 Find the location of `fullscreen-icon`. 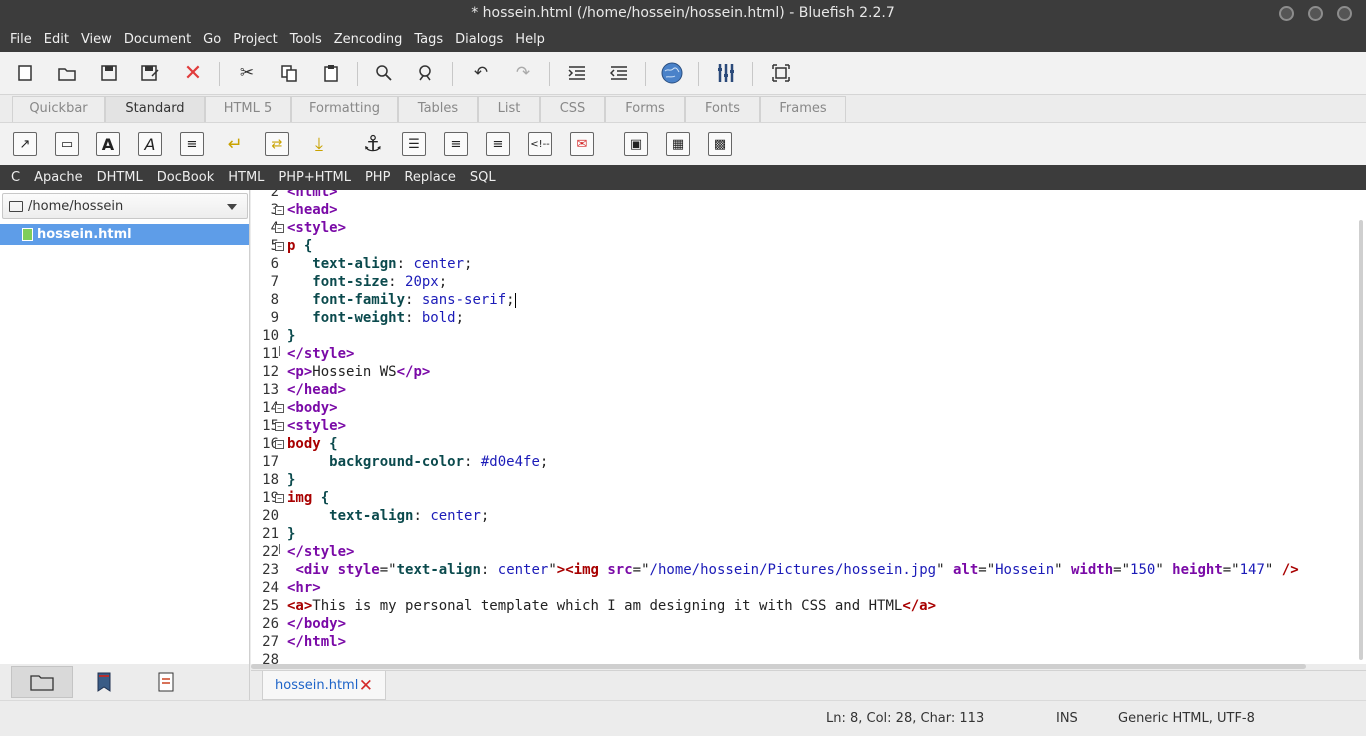

fullscreen-icon is located at coordinates (781, 73).